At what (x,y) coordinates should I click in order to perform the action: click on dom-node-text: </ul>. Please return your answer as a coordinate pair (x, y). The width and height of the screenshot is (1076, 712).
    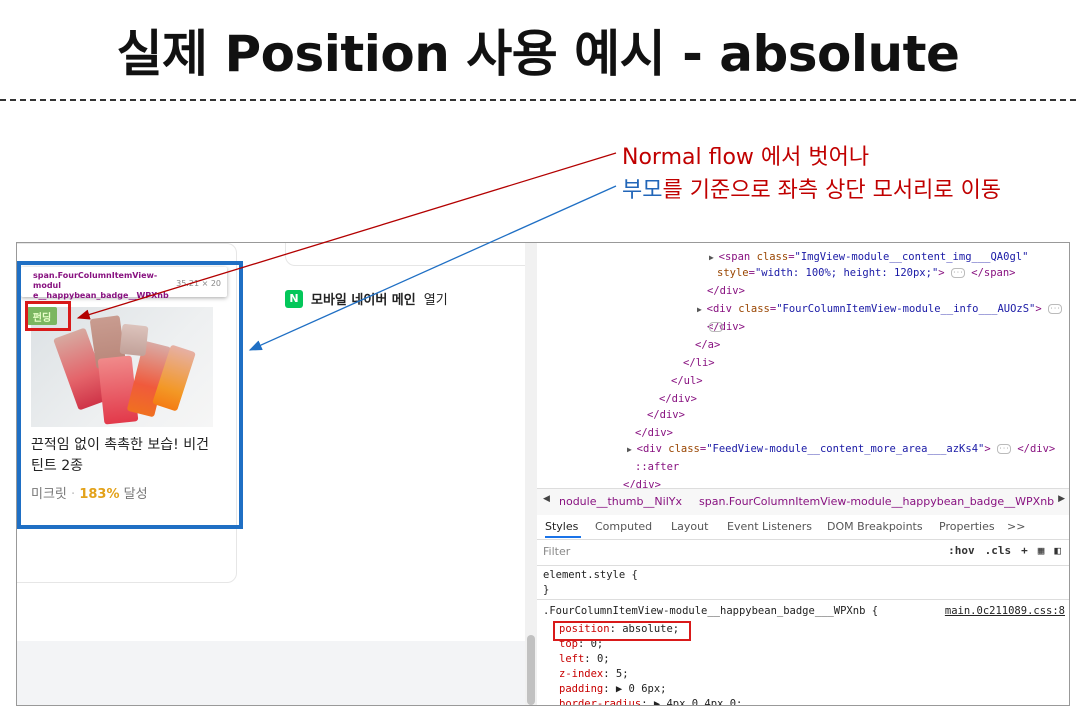
    Looking at the image, I should click on (687, 381).